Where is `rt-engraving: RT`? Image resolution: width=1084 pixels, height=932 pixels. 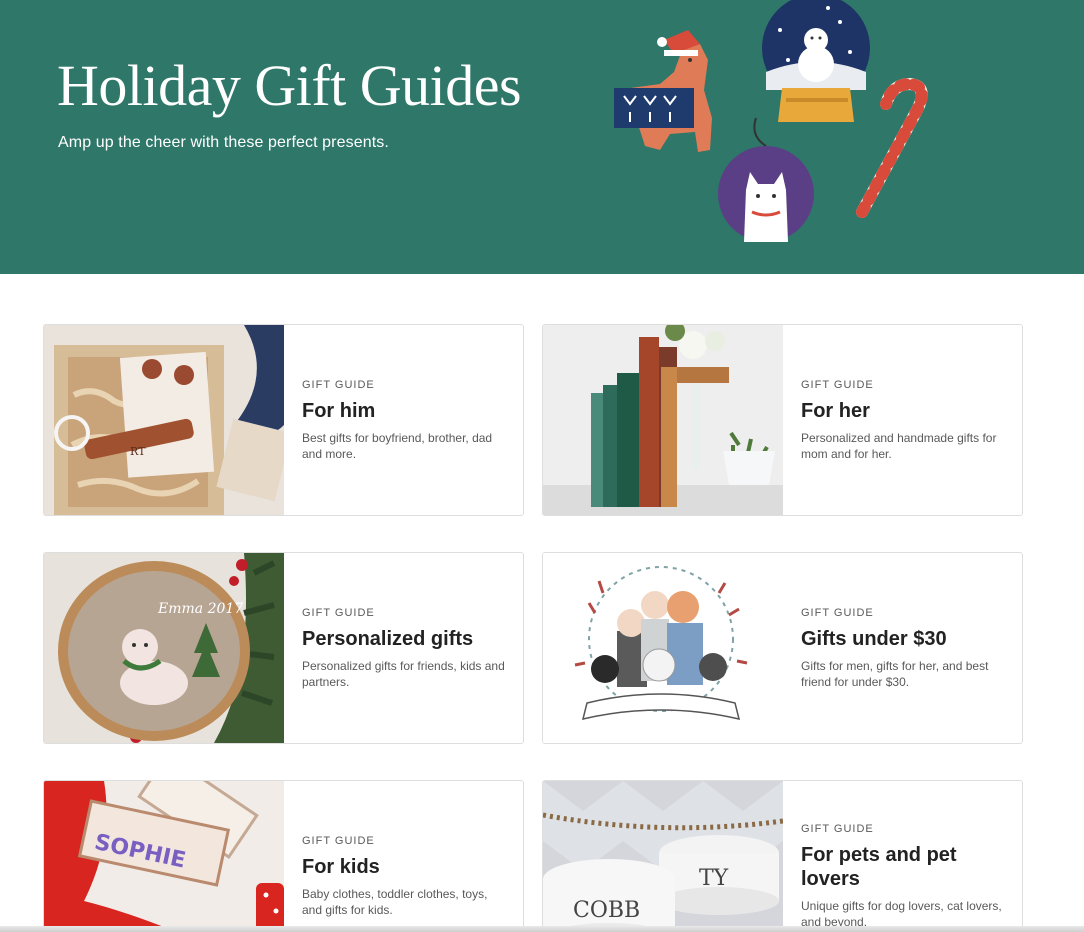 rt-engraving: RT is located at coordinates (138, 451).